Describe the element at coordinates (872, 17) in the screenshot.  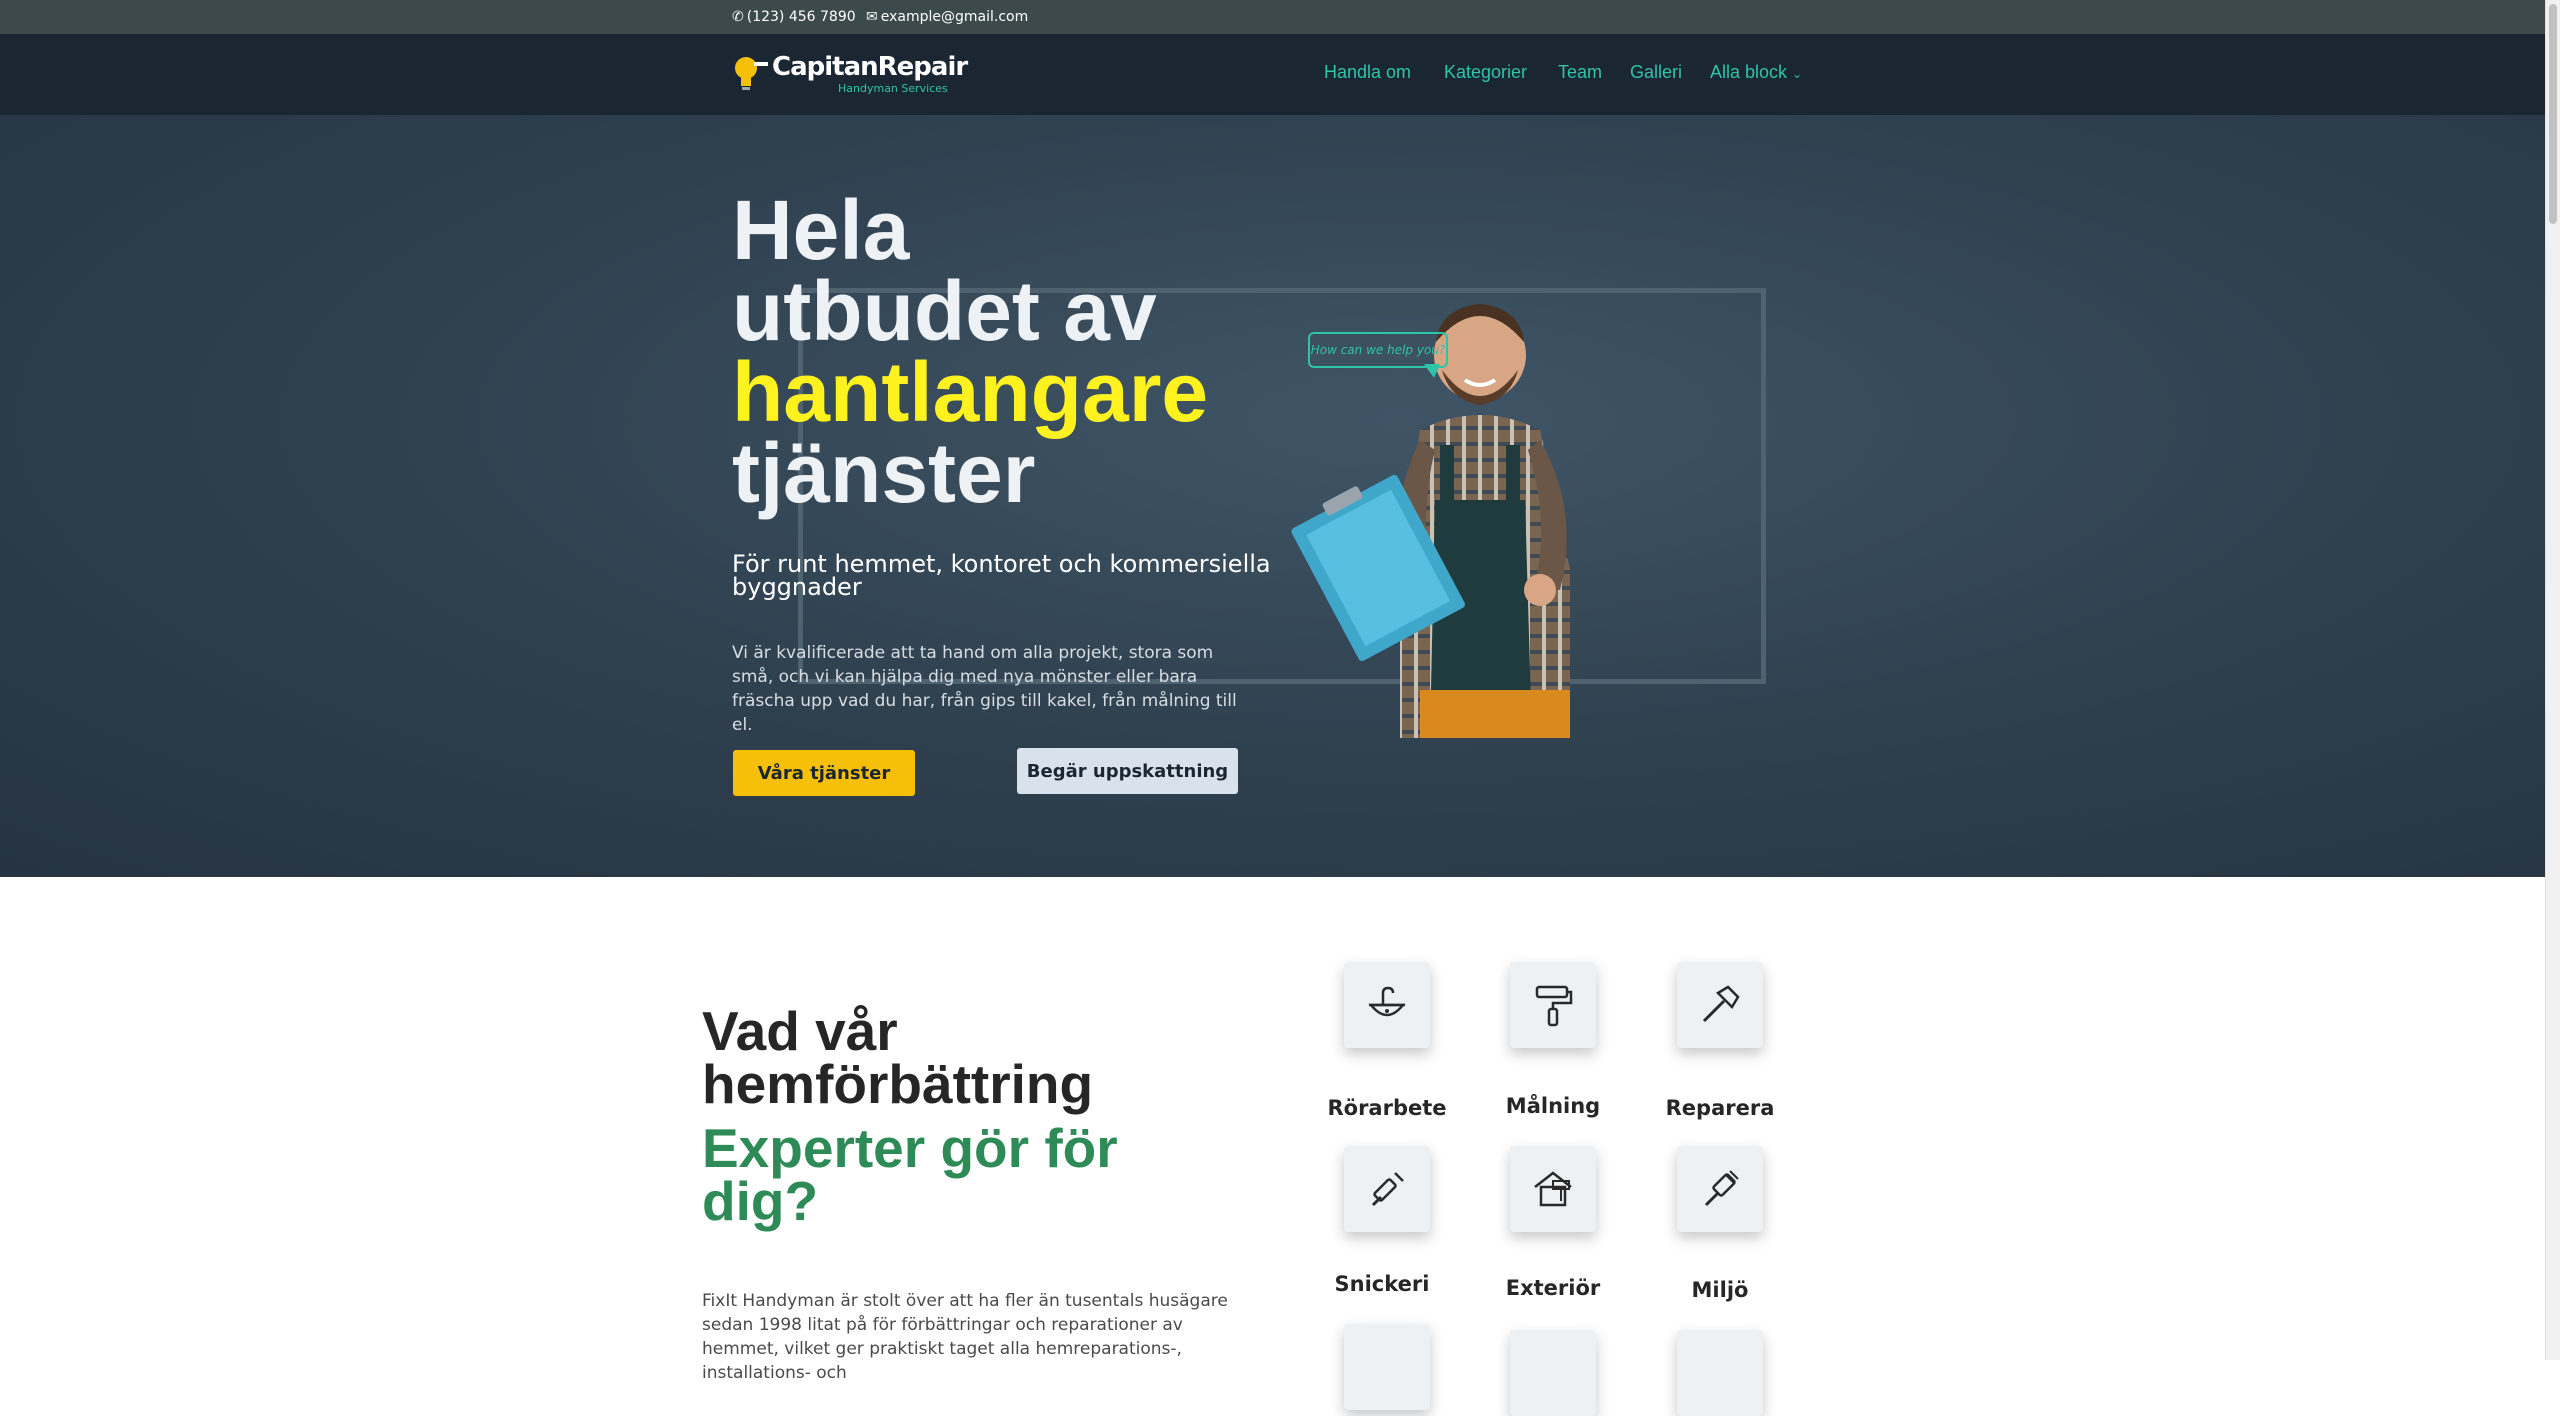
I see `envelope-icon: ✉` at that location.